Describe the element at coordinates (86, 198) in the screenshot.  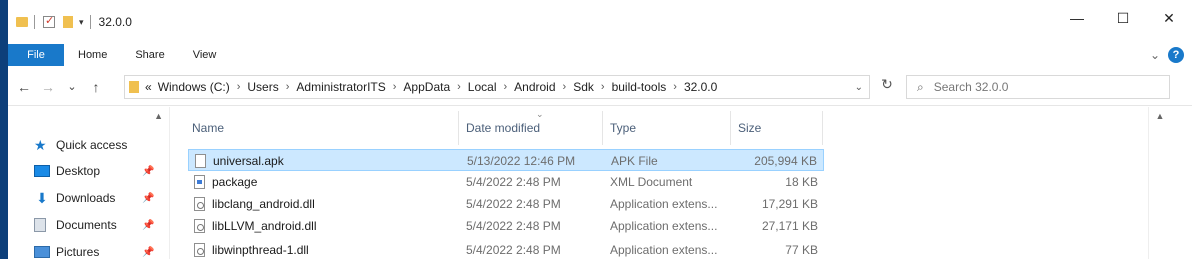
I see `nav-item-label: Downloads` at that location.